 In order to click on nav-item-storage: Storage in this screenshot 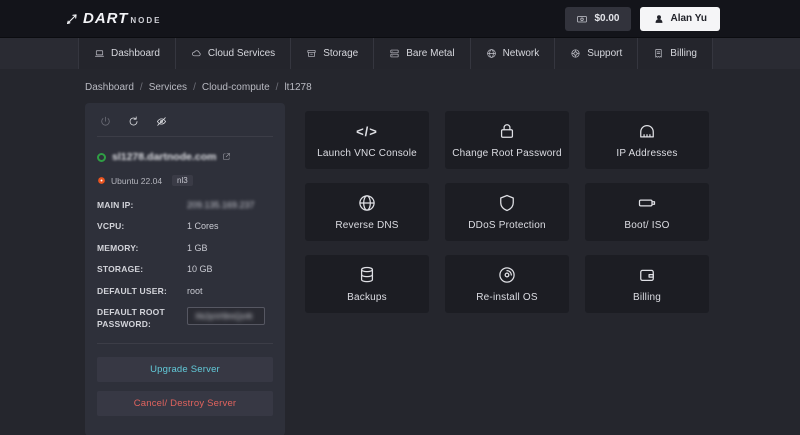, I will do `click(333, 53)`.